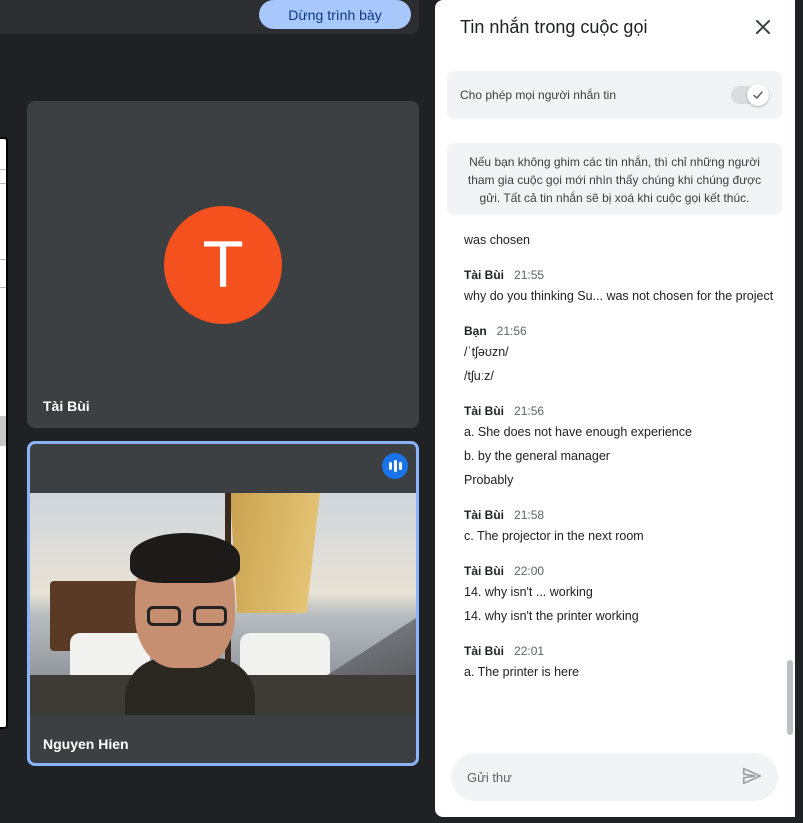 This screenshot has height=823, width=803. I want to click on presenting-bar: Dừng trình bày, so click(209, 17).